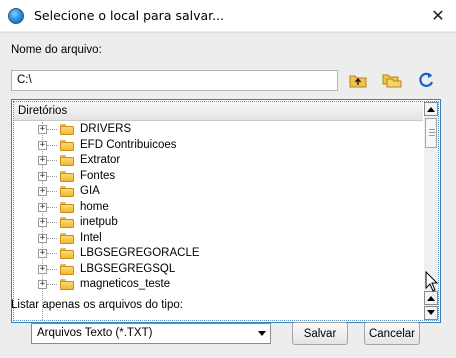  What do you see at coordinates (262, 333) in the screenshot?
I see `chevron-down-icon` at bounding box center [262, 333].